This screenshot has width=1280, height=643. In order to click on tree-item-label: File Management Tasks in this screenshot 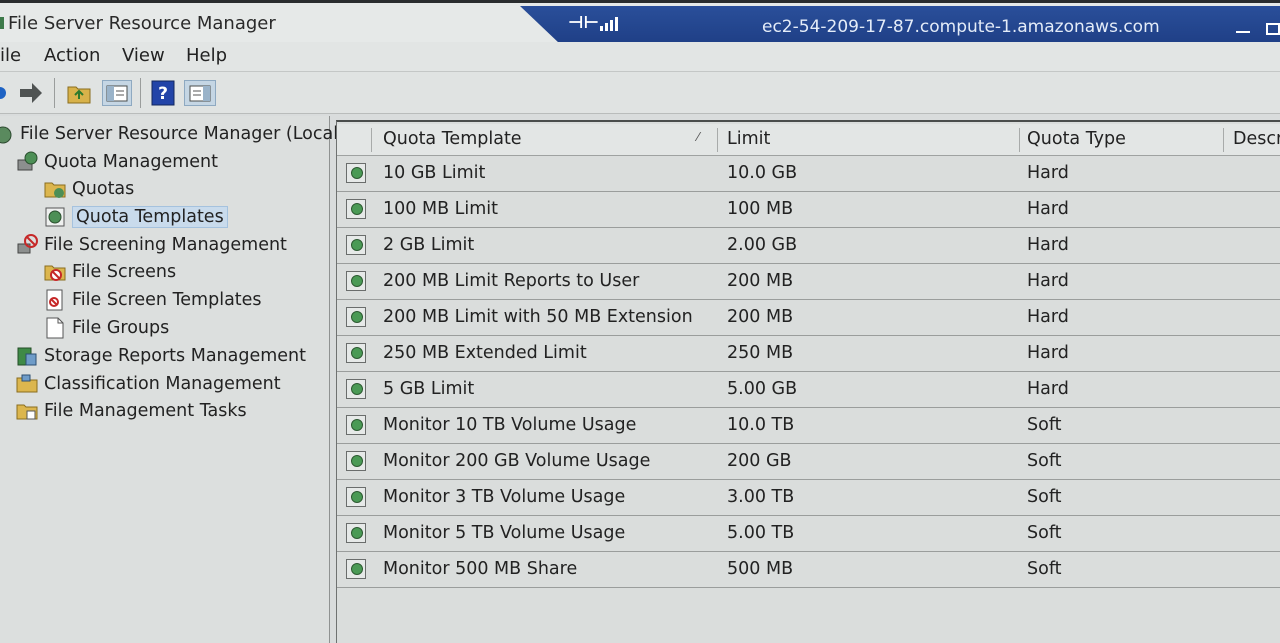, I will do `click(145, 411)`.